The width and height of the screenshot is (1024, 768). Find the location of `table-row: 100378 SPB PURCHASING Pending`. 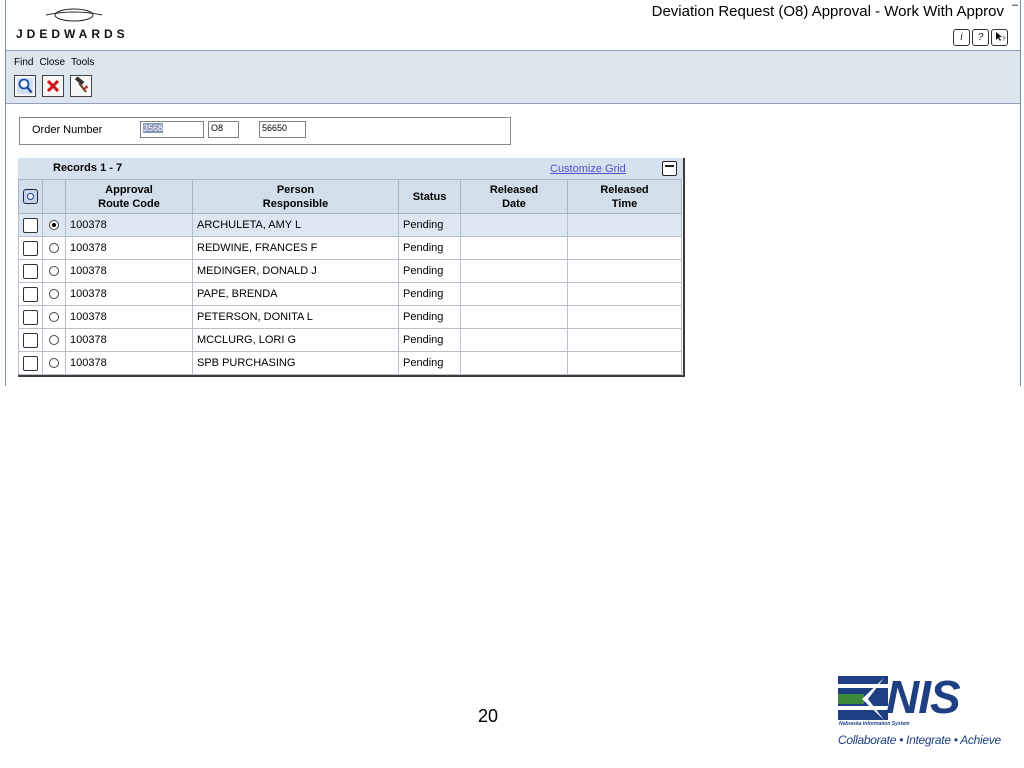

table-row: 100378 SPB PURCHASING Pending is located at coordinates (350, 363).